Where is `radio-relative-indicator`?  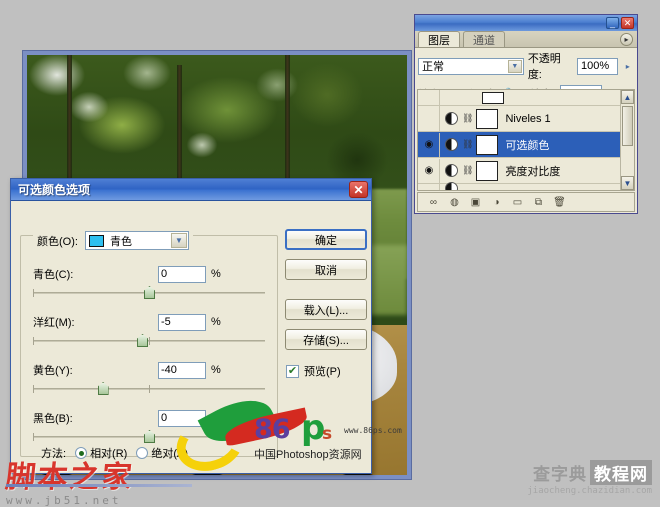
radio-relative-indicator is located at coordinates (81, 453).